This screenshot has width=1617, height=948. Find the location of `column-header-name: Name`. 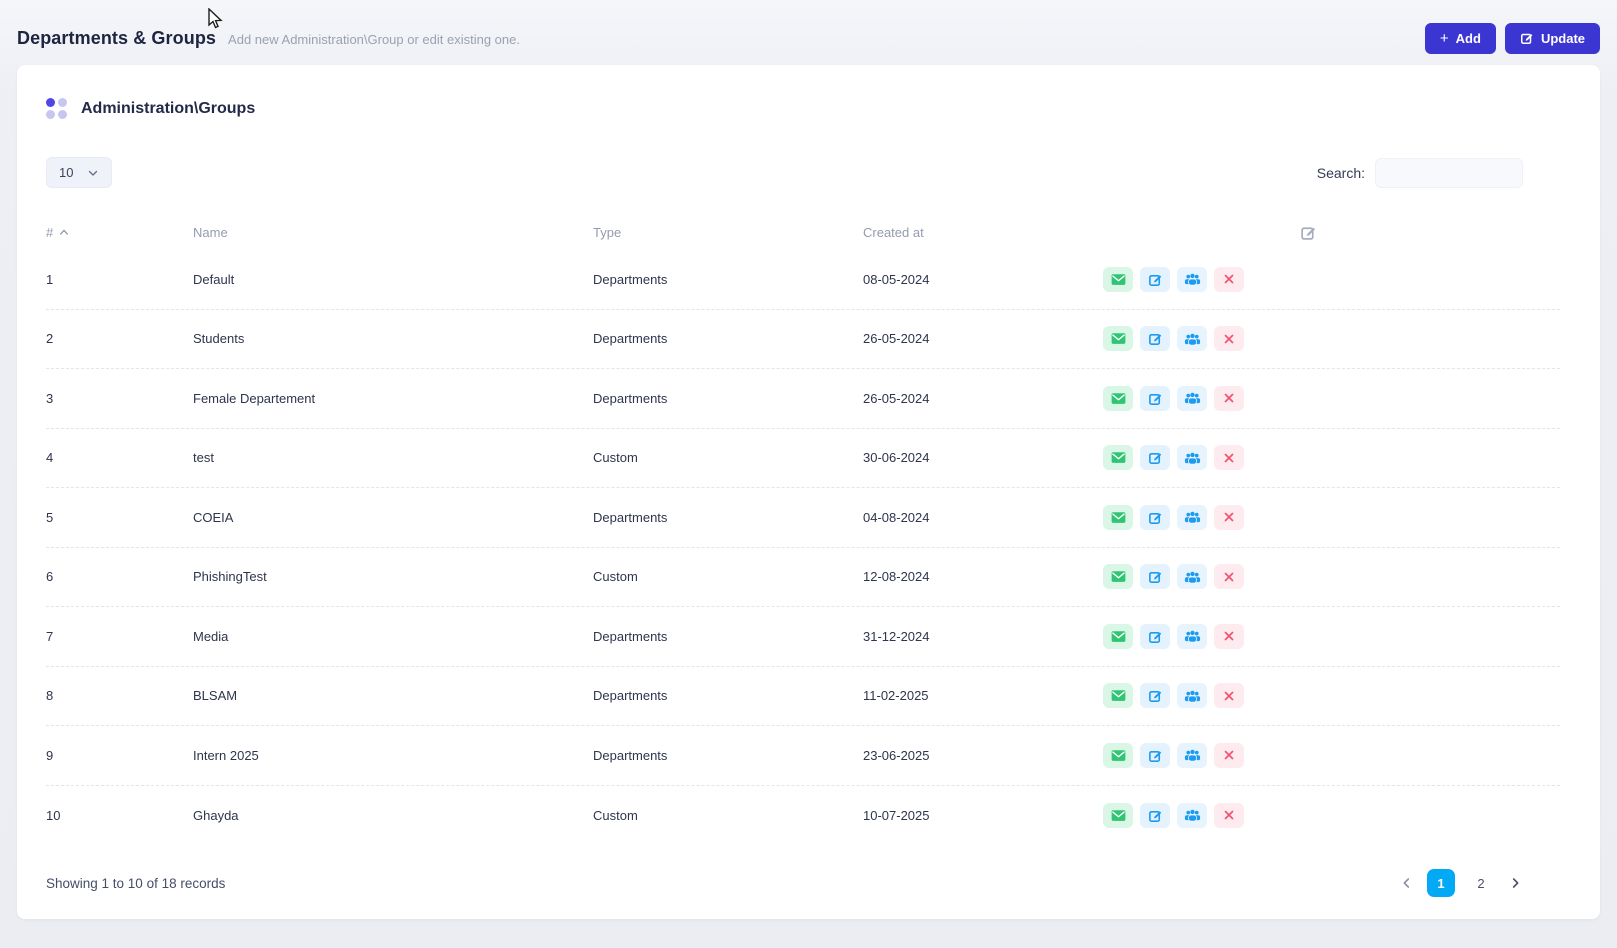

column-header-name: Name is located at coordinates (393, 232).